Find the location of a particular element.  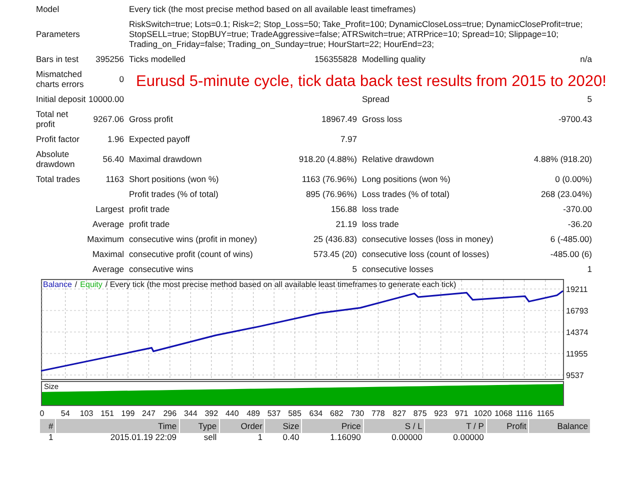

column-header: Time is located at coordinates (117, 426).